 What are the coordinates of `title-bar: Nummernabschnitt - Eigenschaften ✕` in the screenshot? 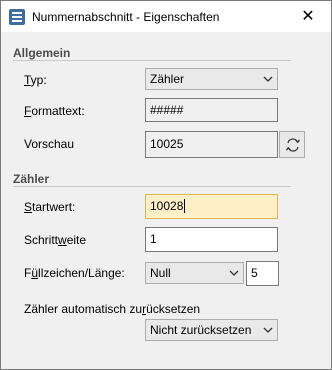 It's located at (166, 16).